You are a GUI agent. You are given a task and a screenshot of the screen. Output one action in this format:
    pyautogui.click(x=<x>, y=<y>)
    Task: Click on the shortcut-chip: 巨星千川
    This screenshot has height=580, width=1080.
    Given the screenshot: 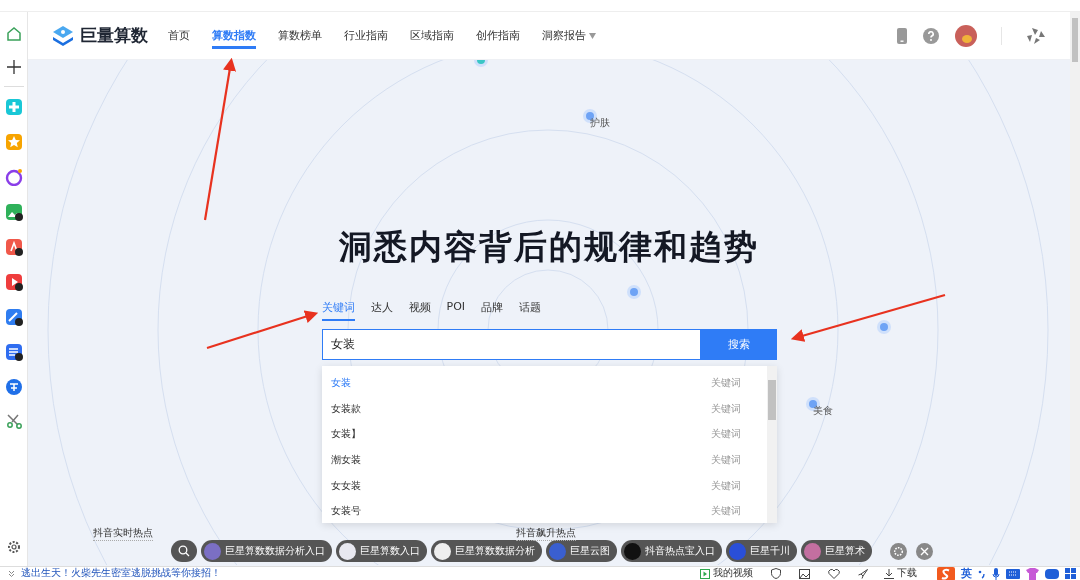 What is the action you would take?
    pyautogui.click(x=761, y=551)
    